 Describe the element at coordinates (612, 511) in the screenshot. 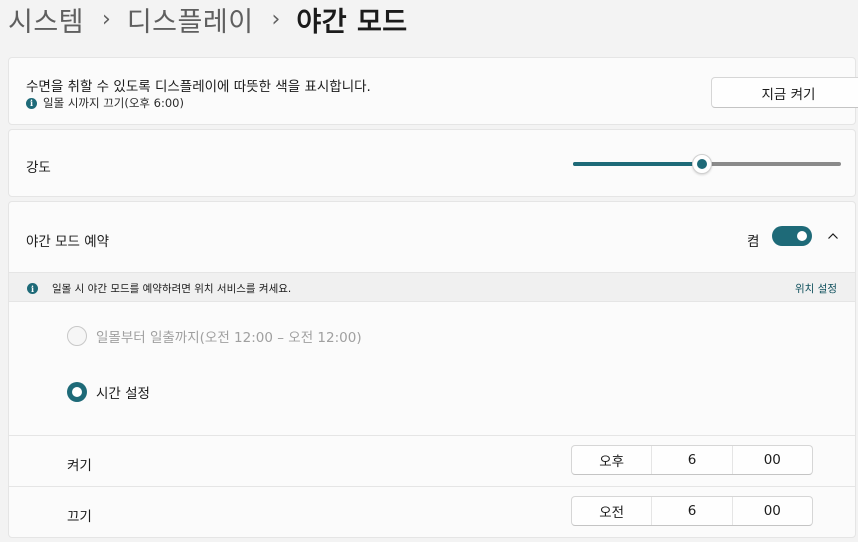

I see `time-period: 오전` at that location.